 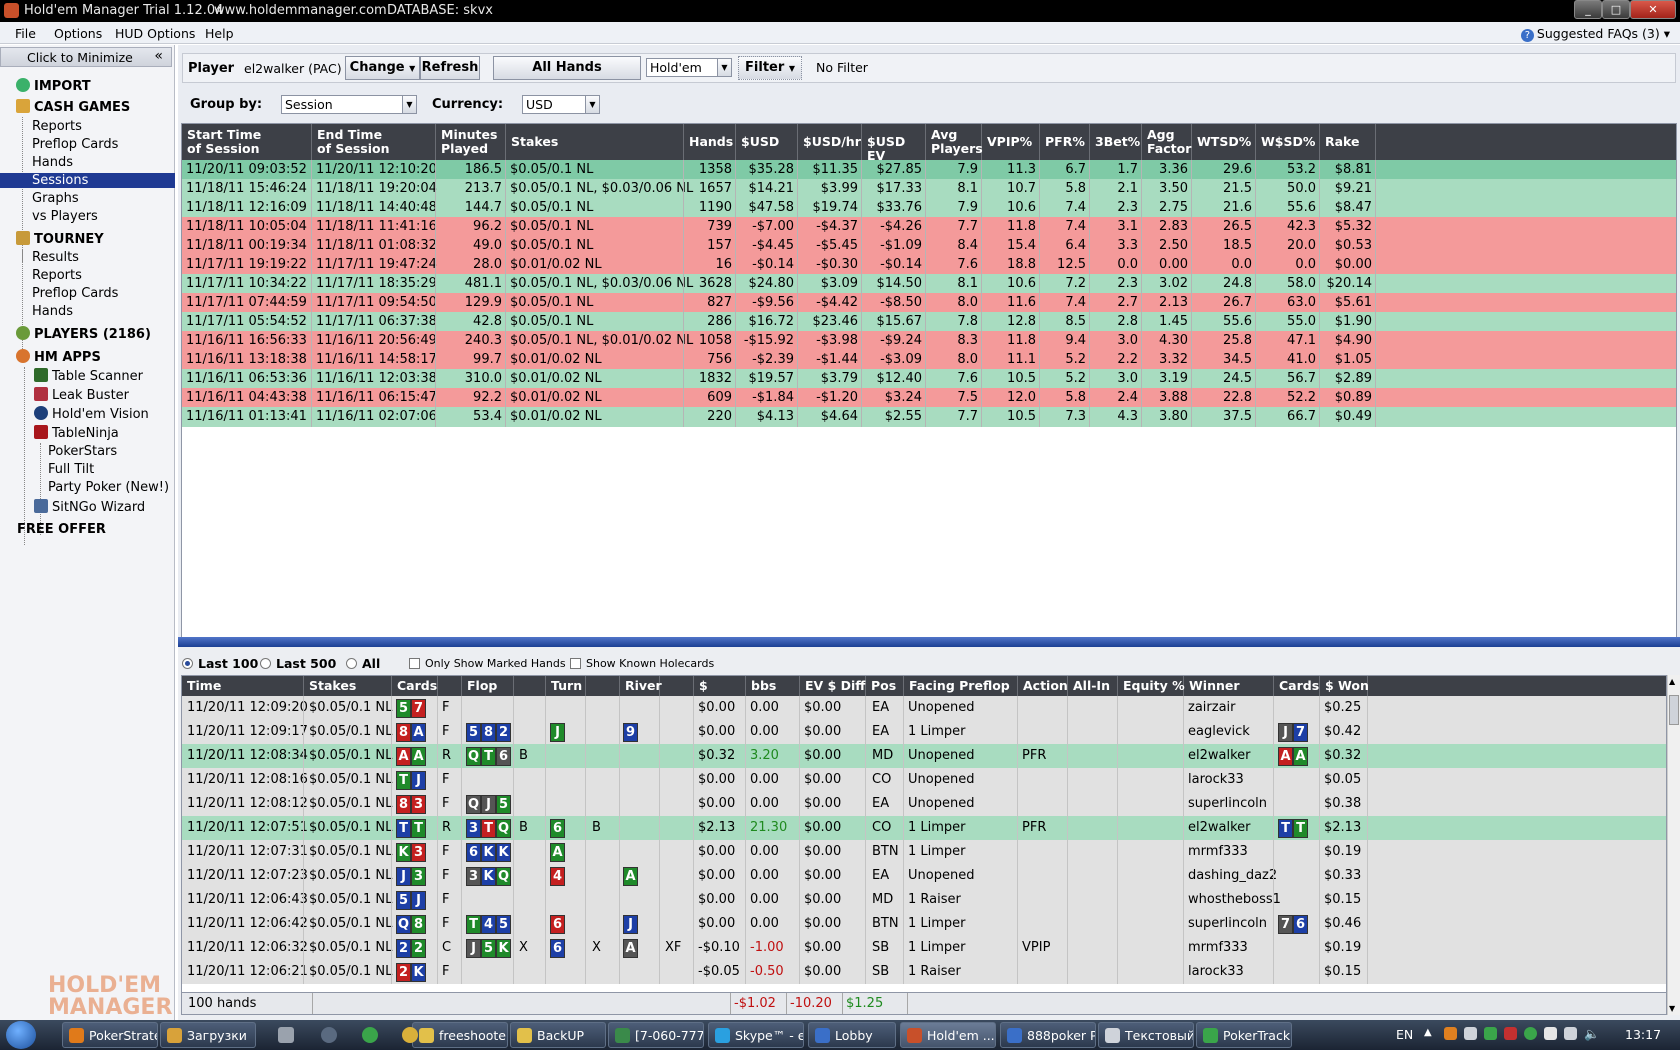 What do you see at coordinates (219, 33) in the screenshot?
I see `menu-help: Help` at bounding box center [219, 33].